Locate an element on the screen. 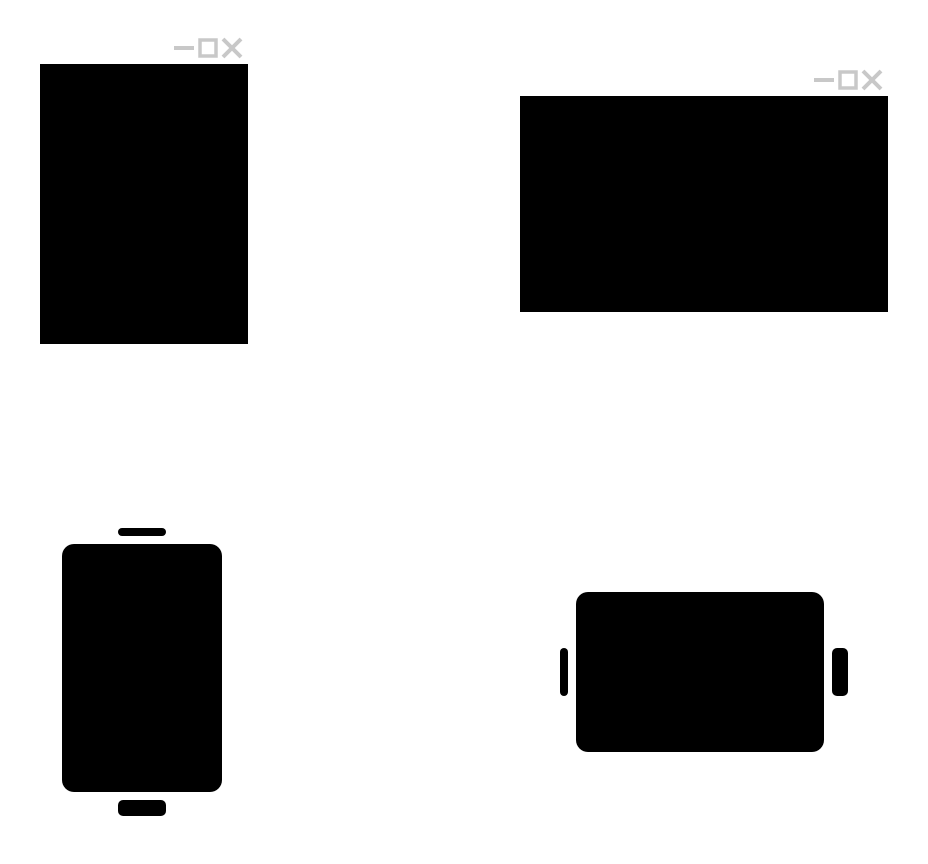  desktop-portrait-window is located at coordinates (144, 204).